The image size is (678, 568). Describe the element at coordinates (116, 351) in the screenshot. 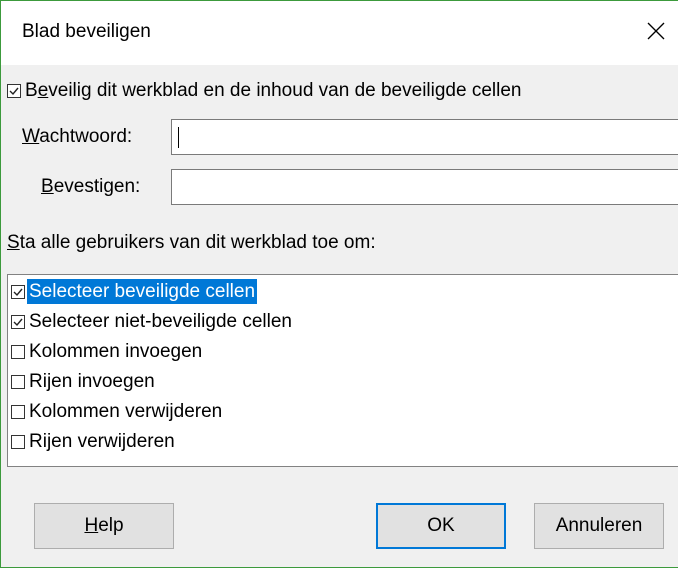

I see `permission-label: Kolommen invoegen` at that location.